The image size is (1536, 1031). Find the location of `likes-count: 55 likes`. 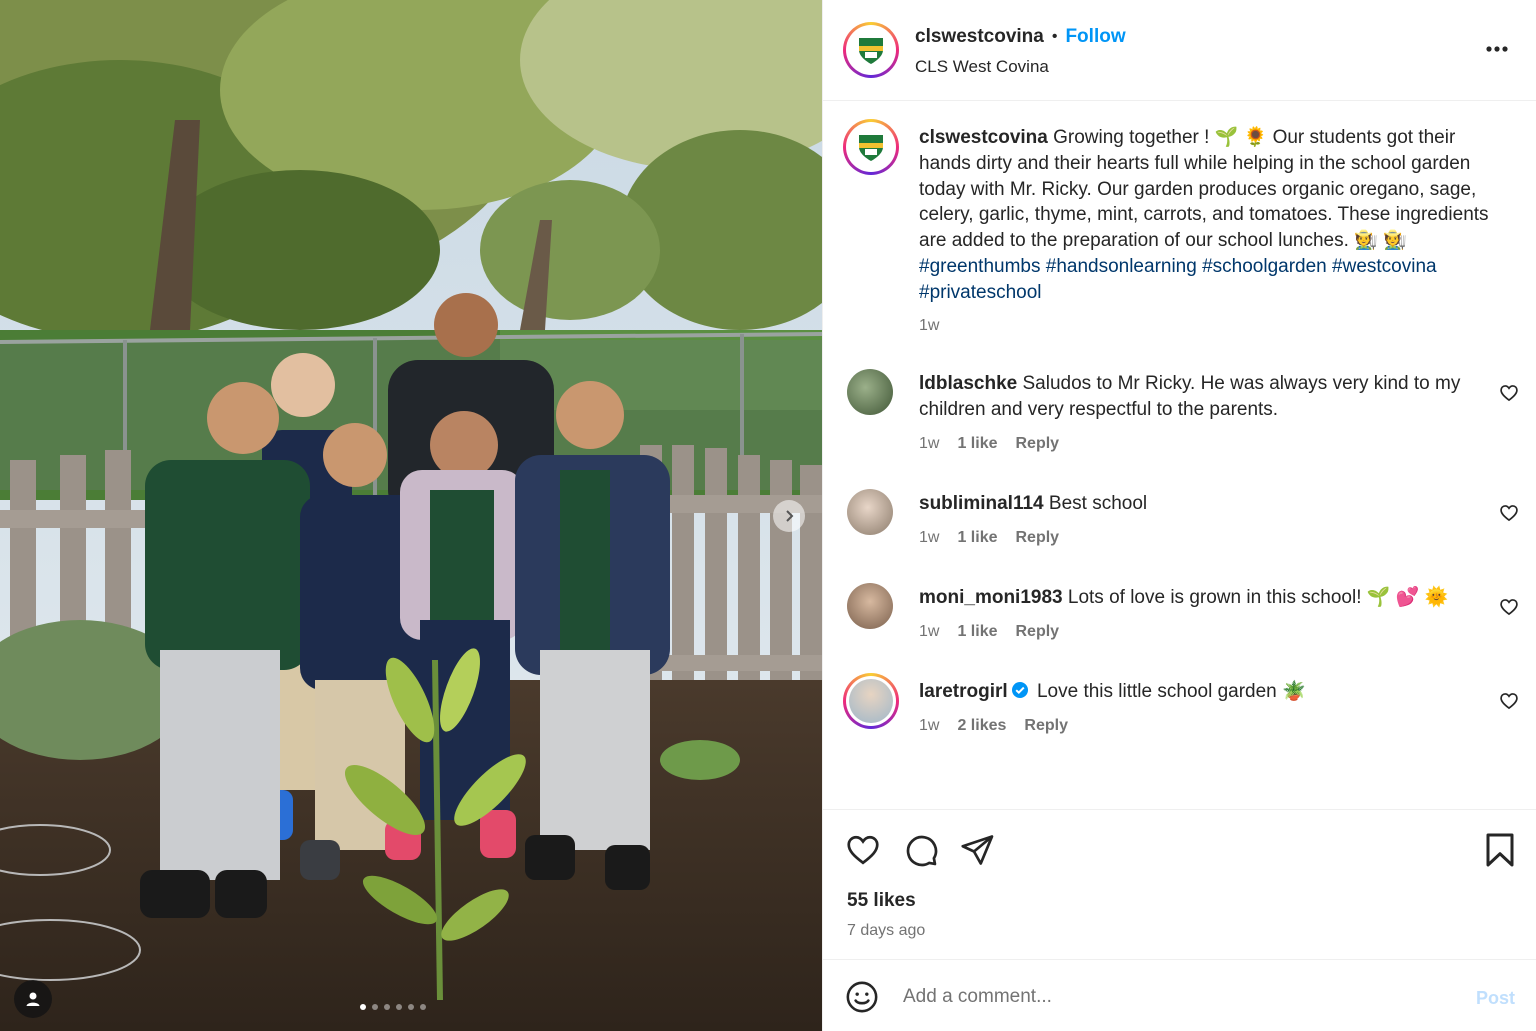

likes-count: 55 likes is located at coordinates (881, 901).